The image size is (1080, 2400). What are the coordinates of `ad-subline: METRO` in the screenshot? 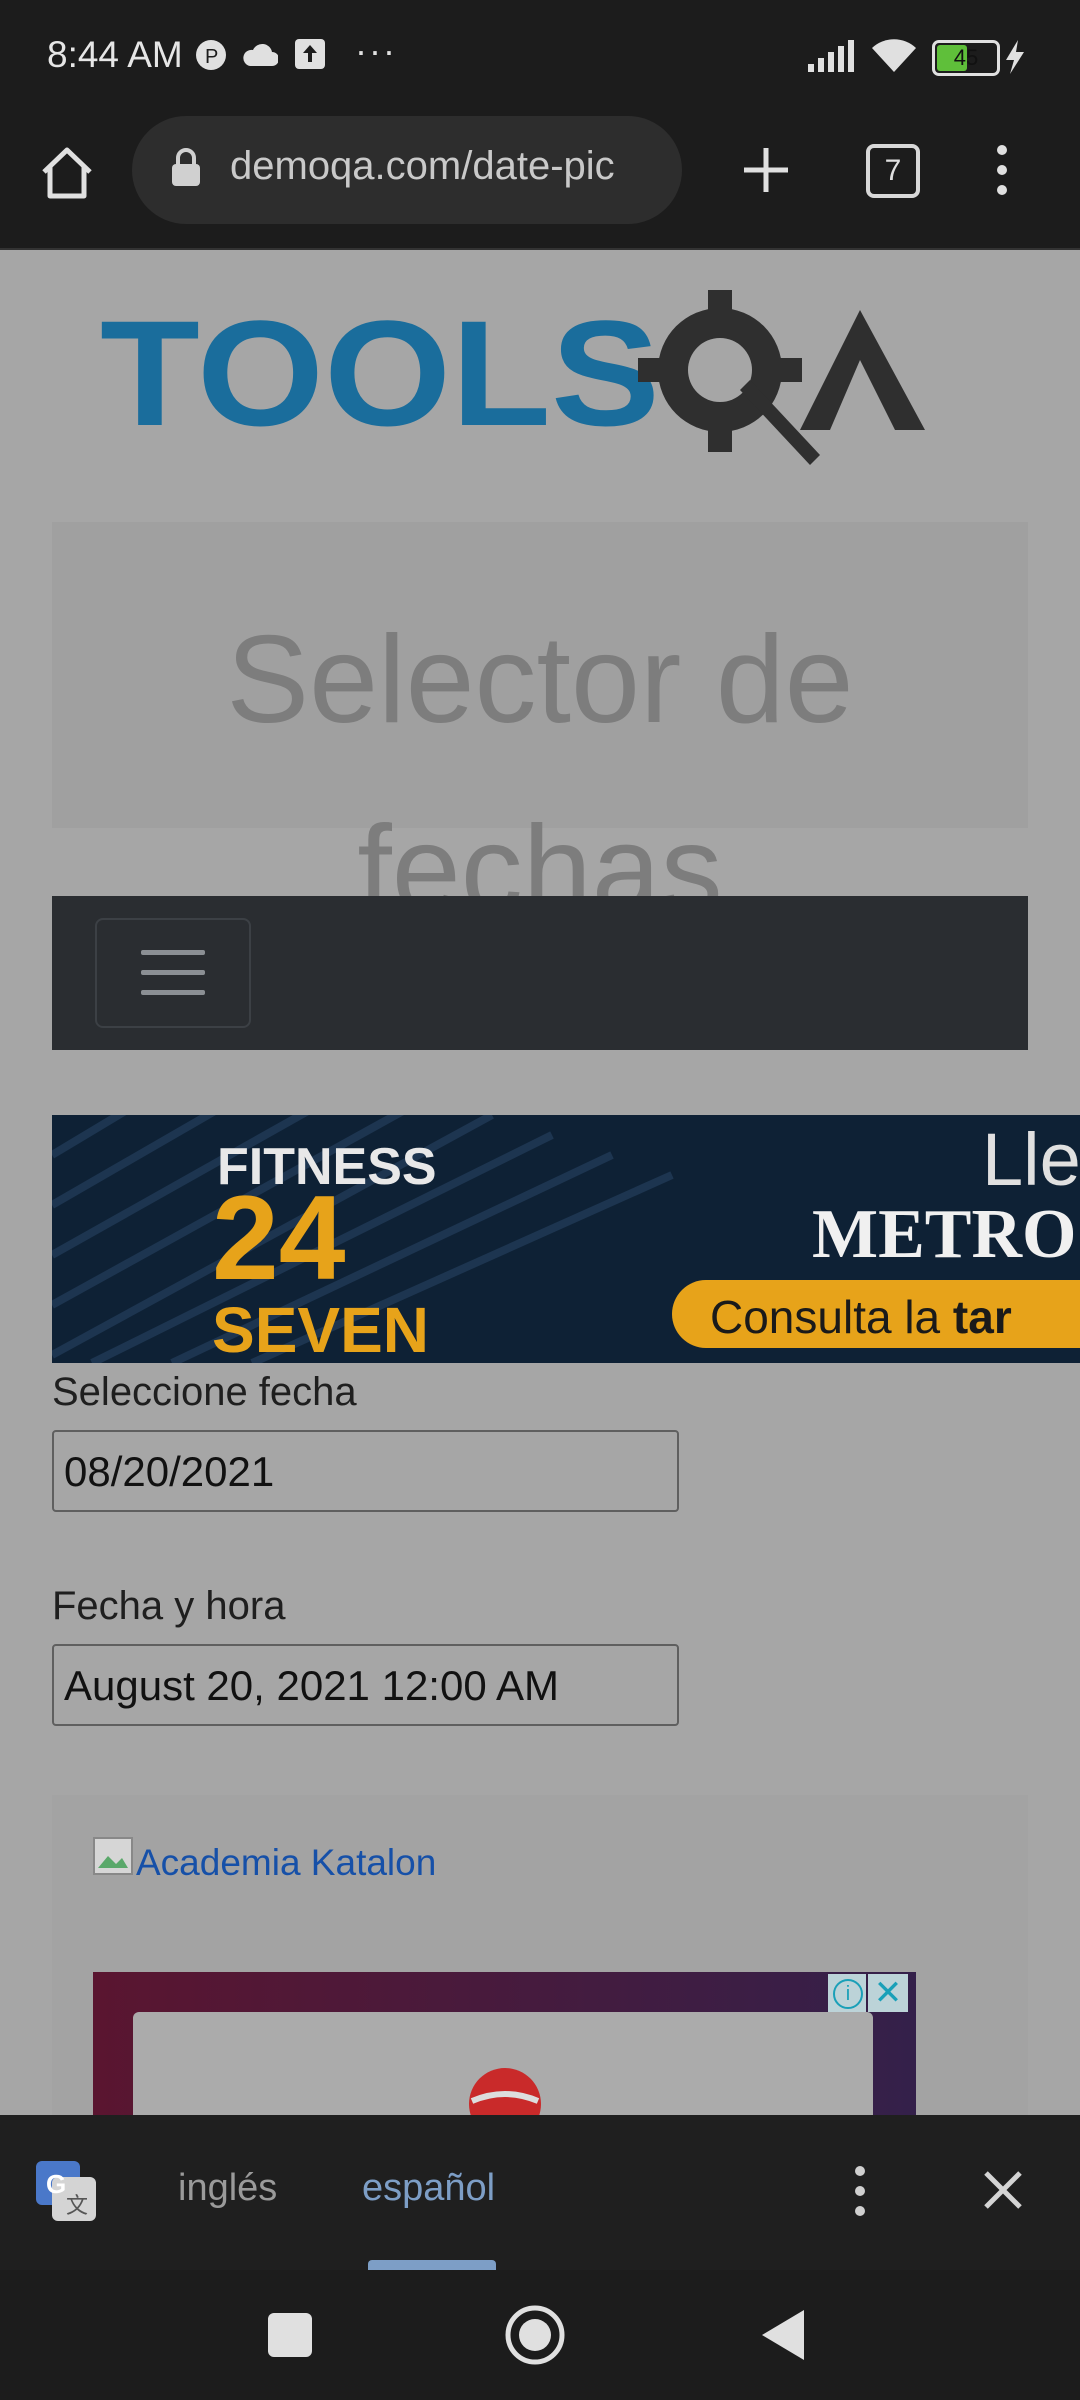 It's located at (944, 1234).